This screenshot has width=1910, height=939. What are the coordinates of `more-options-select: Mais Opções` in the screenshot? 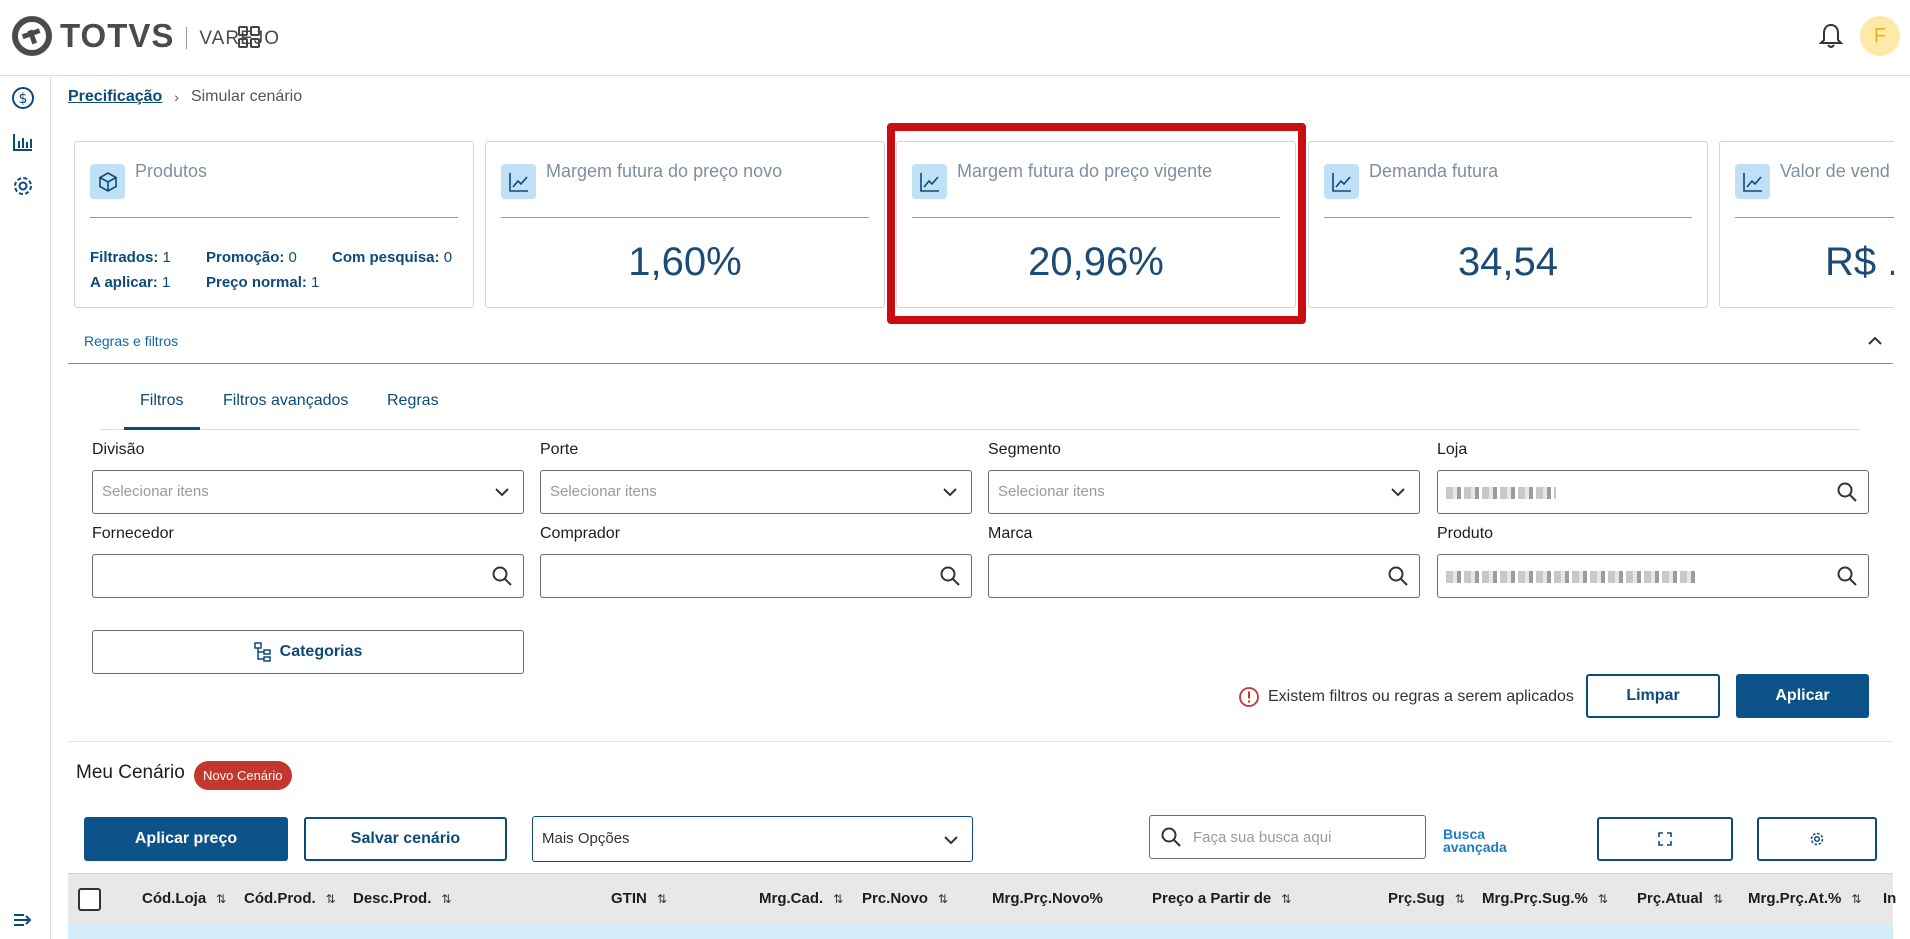 It's located at (752, 839).